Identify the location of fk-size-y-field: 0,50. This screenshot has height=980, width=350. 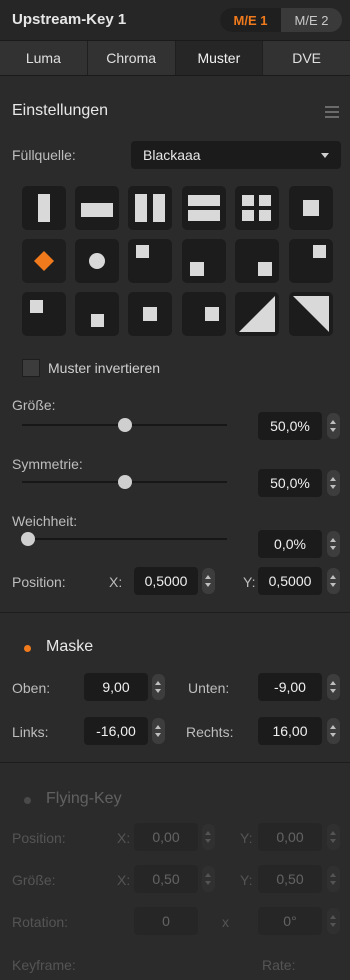
(290, 879).